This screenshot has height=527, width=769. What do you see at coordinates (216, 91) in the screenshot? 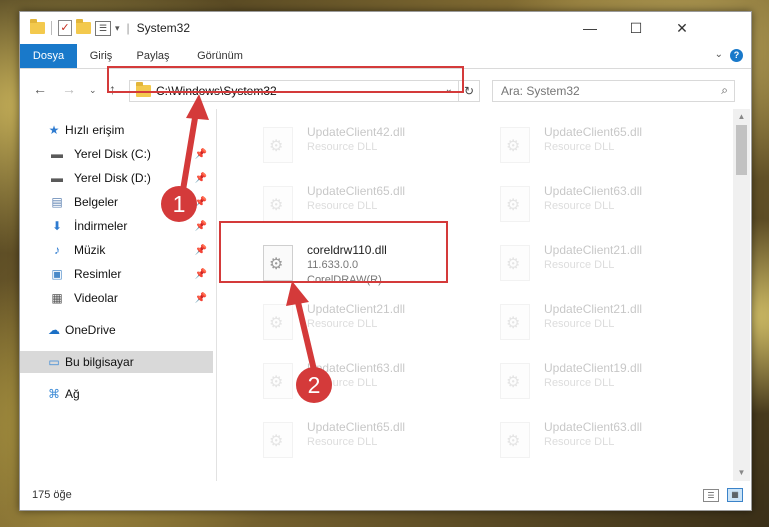
I see `address-path: C:\Windows\System32` at bounding box center [216, 91].